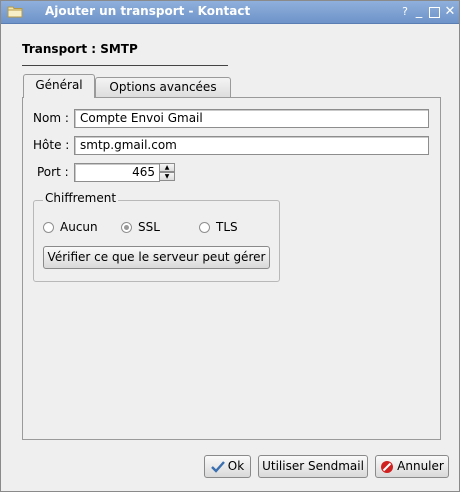 Image resolution: width=460 pixels, height=492 pixels. What do you see at coordinates (420, 466) in the screenshot?
I see `cancel-button-label: Annuler` at bounding box center [420, 466].